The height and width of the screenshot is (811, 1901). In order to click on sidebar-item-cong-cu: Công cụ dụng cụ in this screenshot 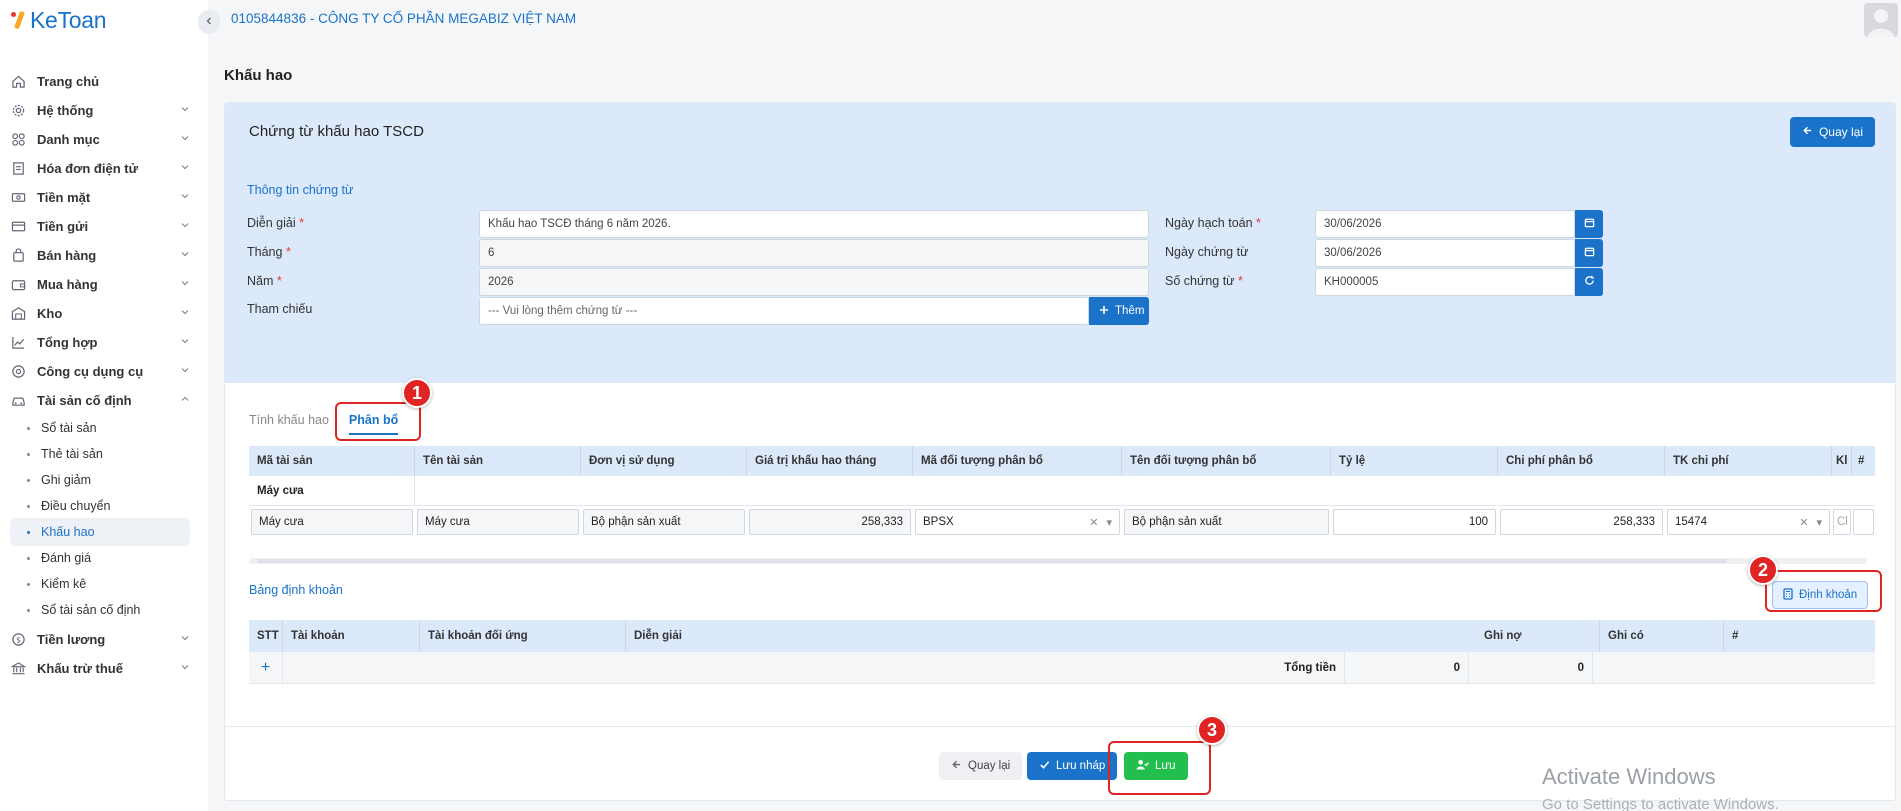, I will do `click(100, 371)`.